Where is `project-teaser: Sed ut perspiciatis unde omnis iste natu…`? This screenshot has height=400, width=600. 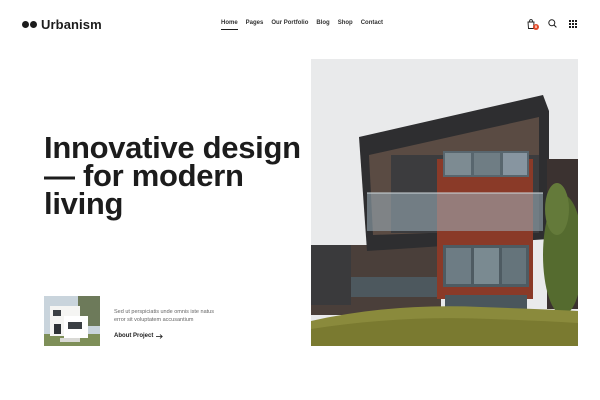
project-teaser: Sed ut perspiciatis unde omnis iste natu… is located at coordinates (134, 321).